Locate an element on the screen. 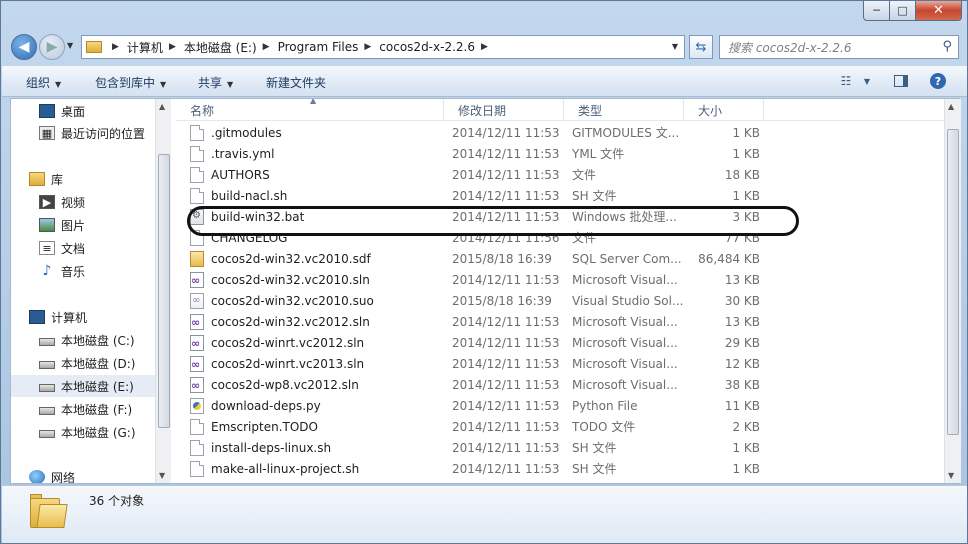 This screenshot has width=968, height=544. nav-item-label: 本地磁盘 (C:) is located at coordinates (98, 340).